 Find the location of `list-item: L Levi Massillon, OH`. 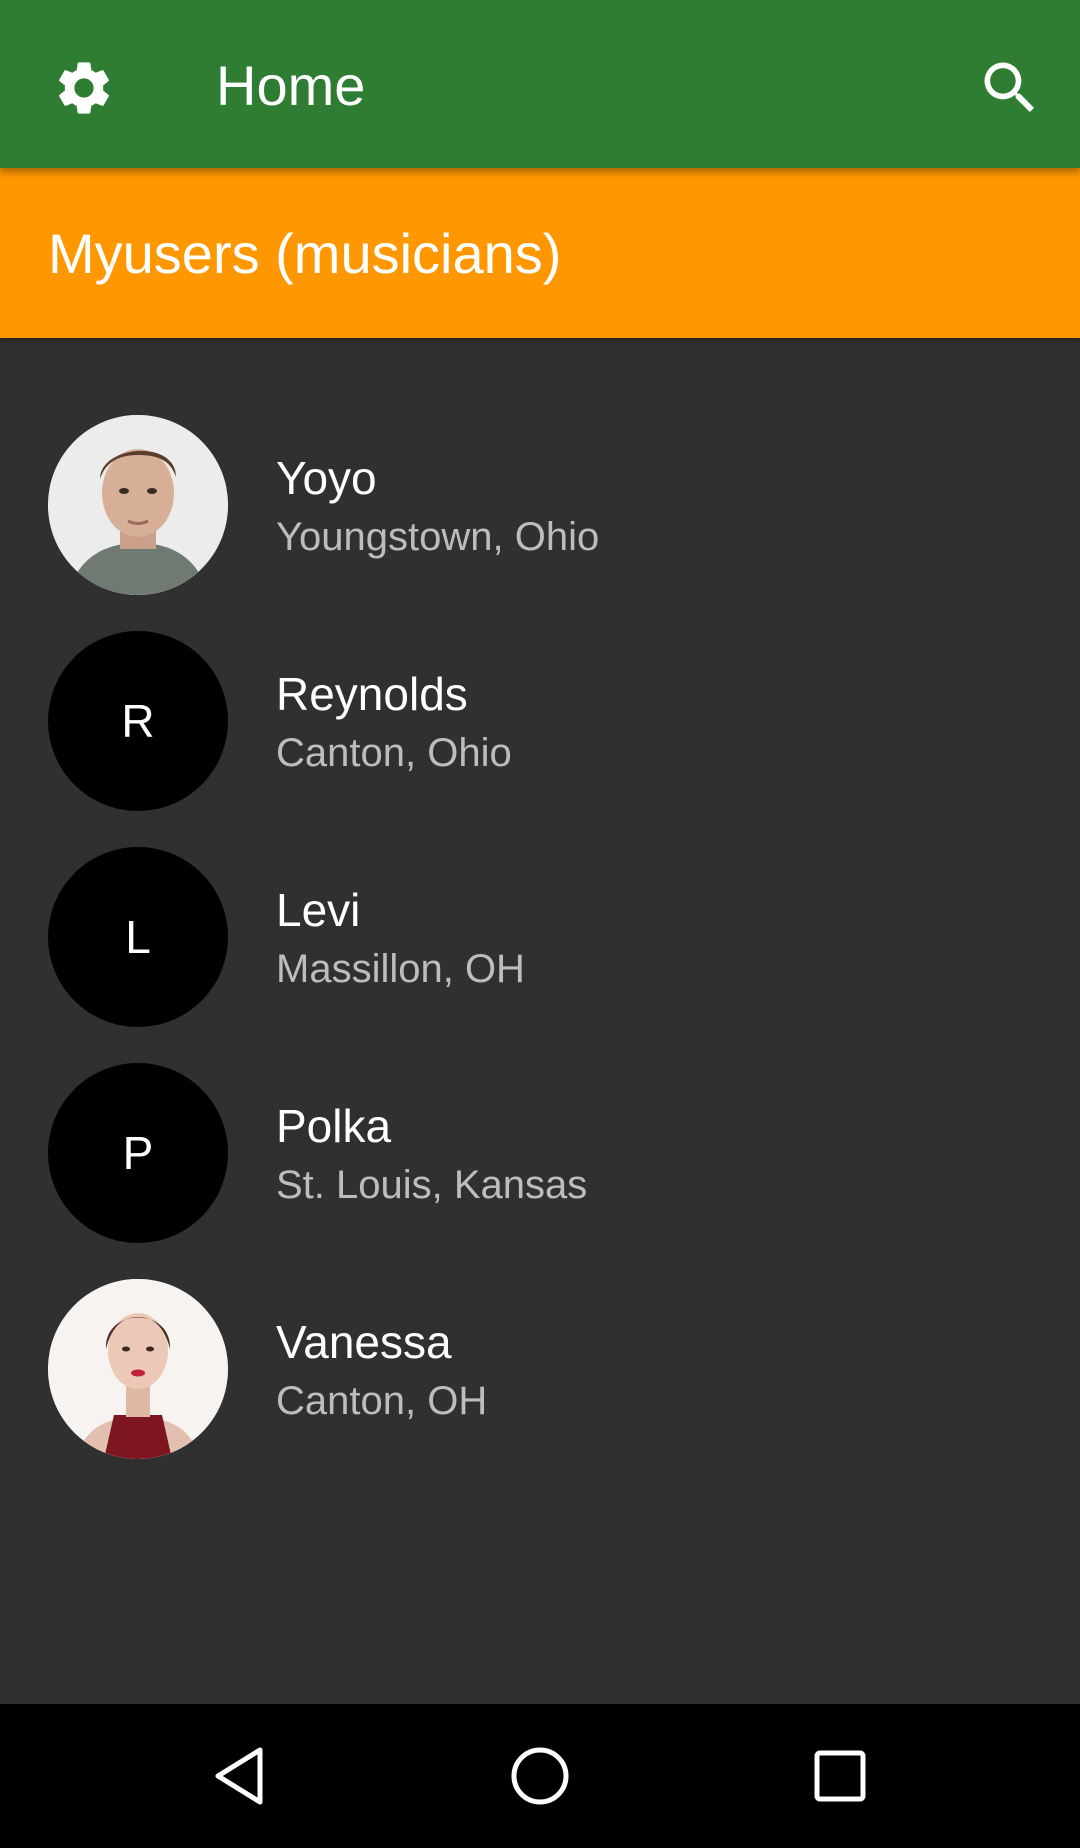

list-item: L Levi Massillon, OH is located at coordinates (540, 932).